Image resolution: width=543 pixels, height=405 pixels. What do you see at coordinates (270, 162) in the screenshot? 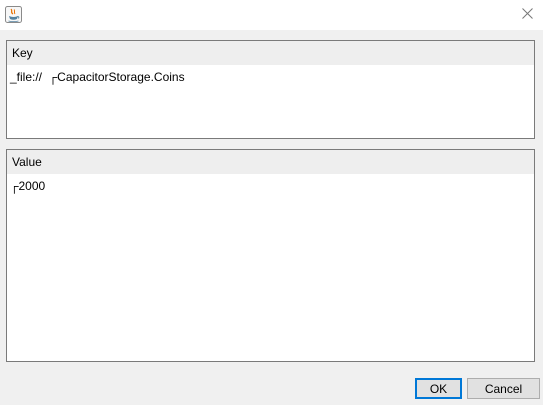
I see `value-header: Value` at bounding box center [270, 162].